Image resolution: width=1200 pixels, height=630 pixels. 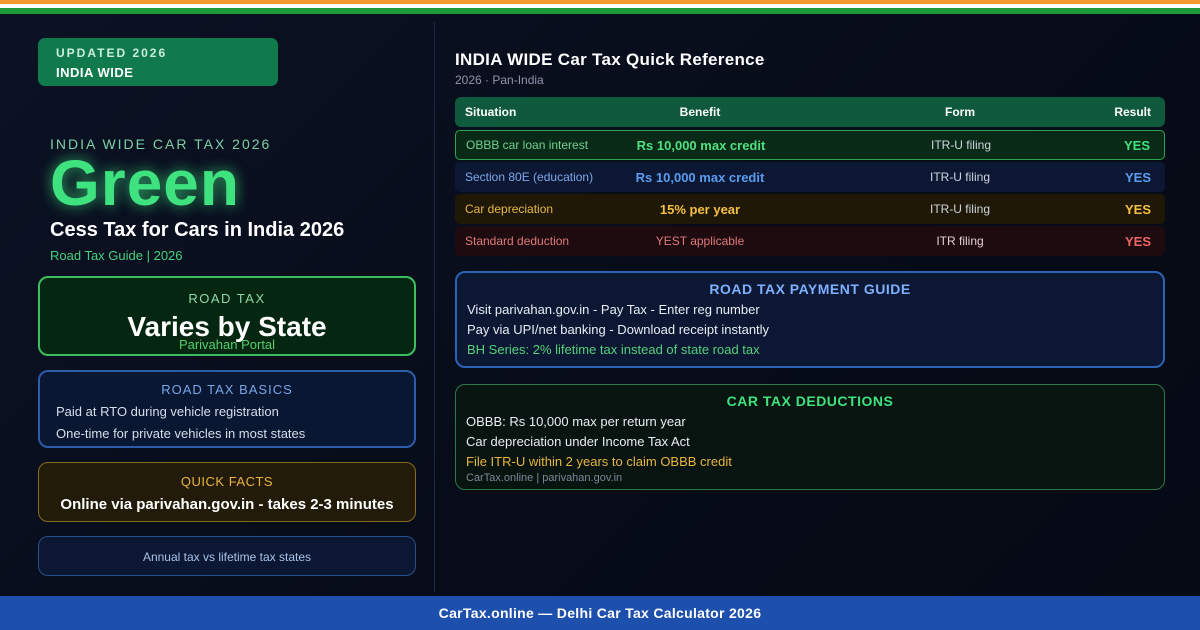 I want to click on header-result: Result, so click(x=1132, y=112).